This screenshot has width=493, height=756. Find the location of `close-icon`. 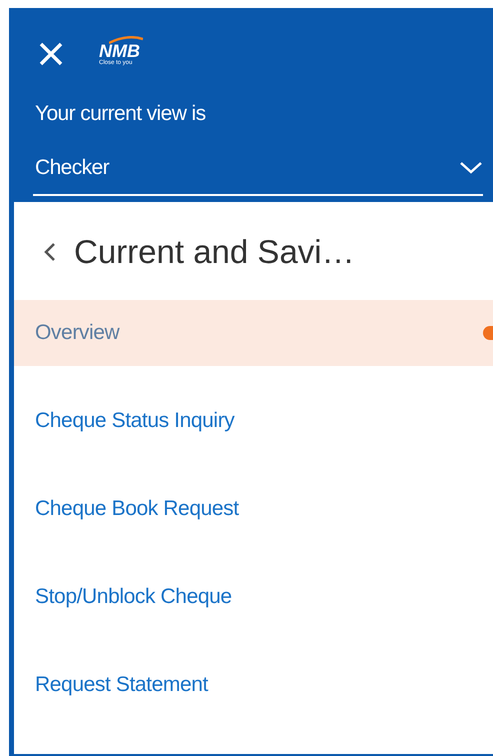

close-icon is located at coordinates (51, 54).